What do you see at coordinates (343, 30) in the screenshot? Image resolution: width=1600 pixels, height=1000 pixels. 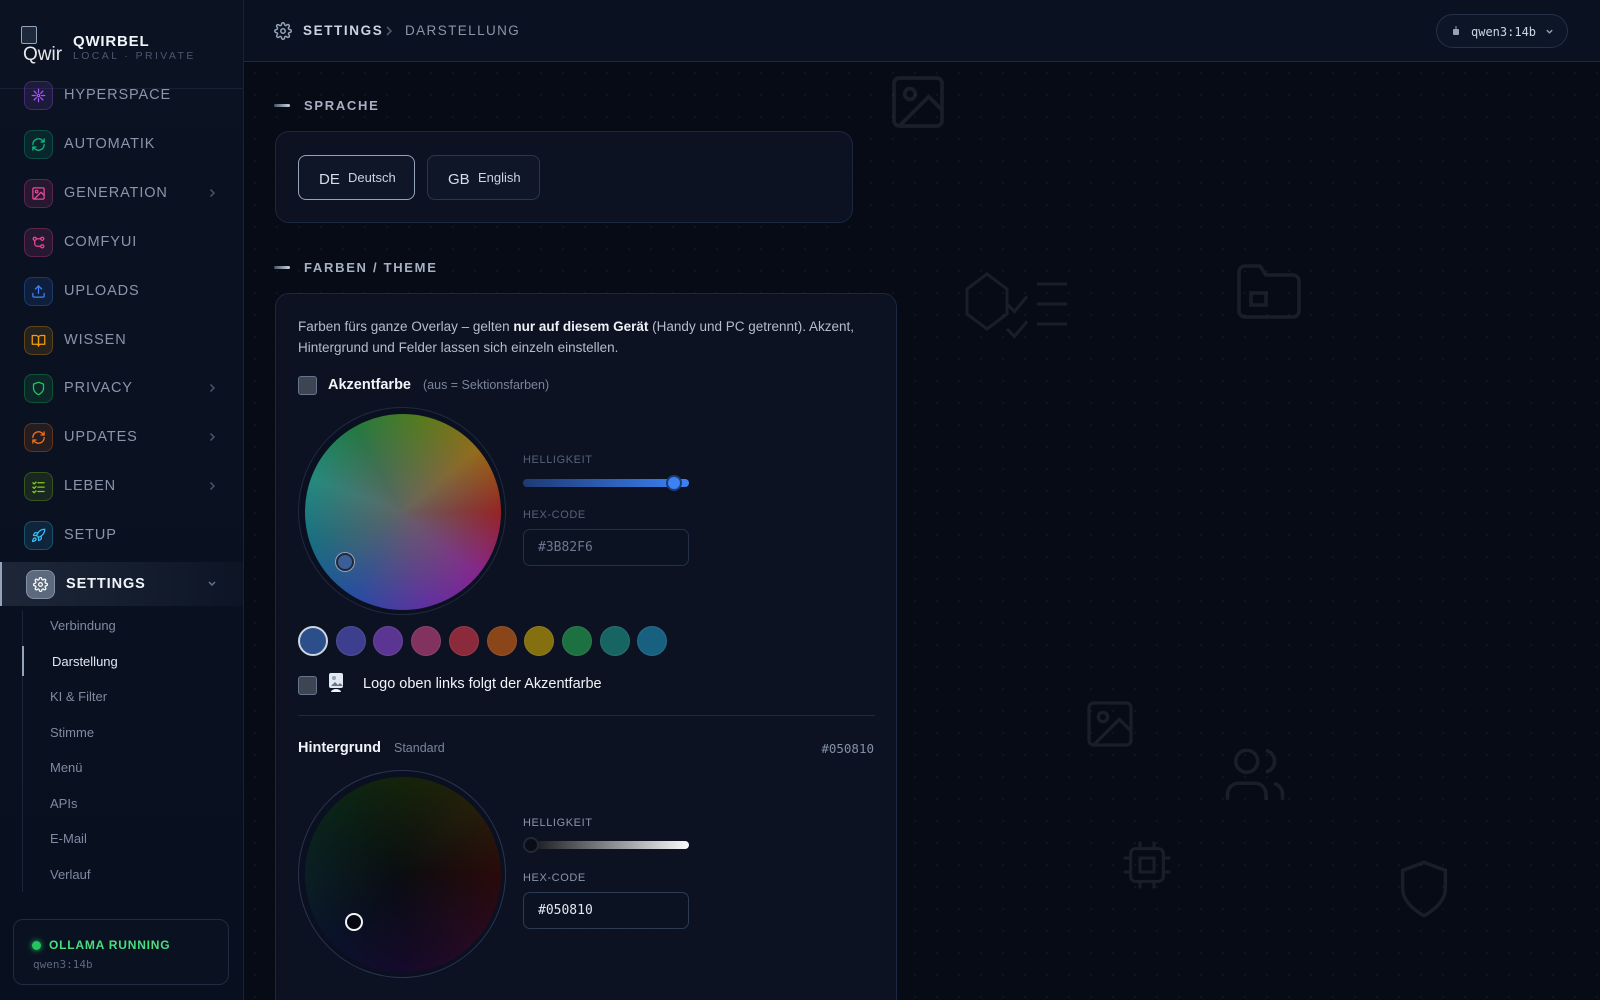 I see `breadcrumb-settings: SETTINGS` at bounding box center [343, 30].